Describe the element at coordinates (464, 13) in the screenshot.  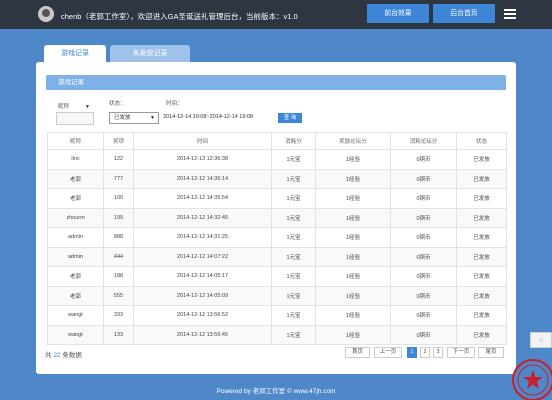
I see `admin-home-button: 后台首页` at that location.